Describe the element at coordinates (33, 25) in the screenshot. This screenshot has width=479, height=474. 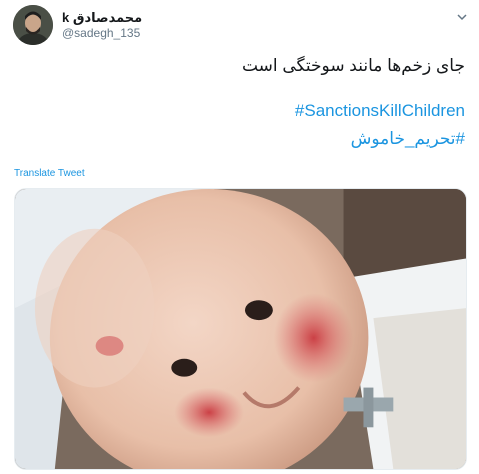
I see `avatar` at that location.